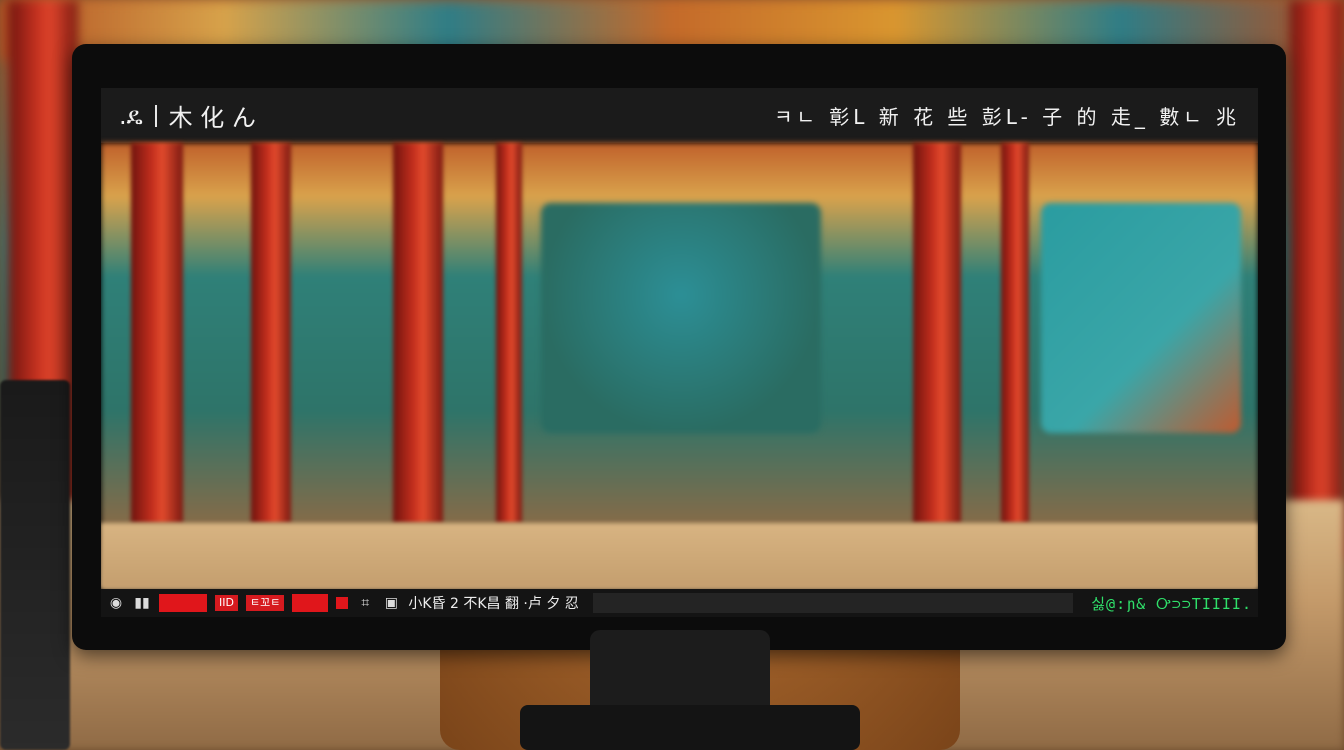 This screenshot has width=1344, height=750. Describe the element at coordinates (35, 565) in the screenshot. I see `camera-tripod` at that location.